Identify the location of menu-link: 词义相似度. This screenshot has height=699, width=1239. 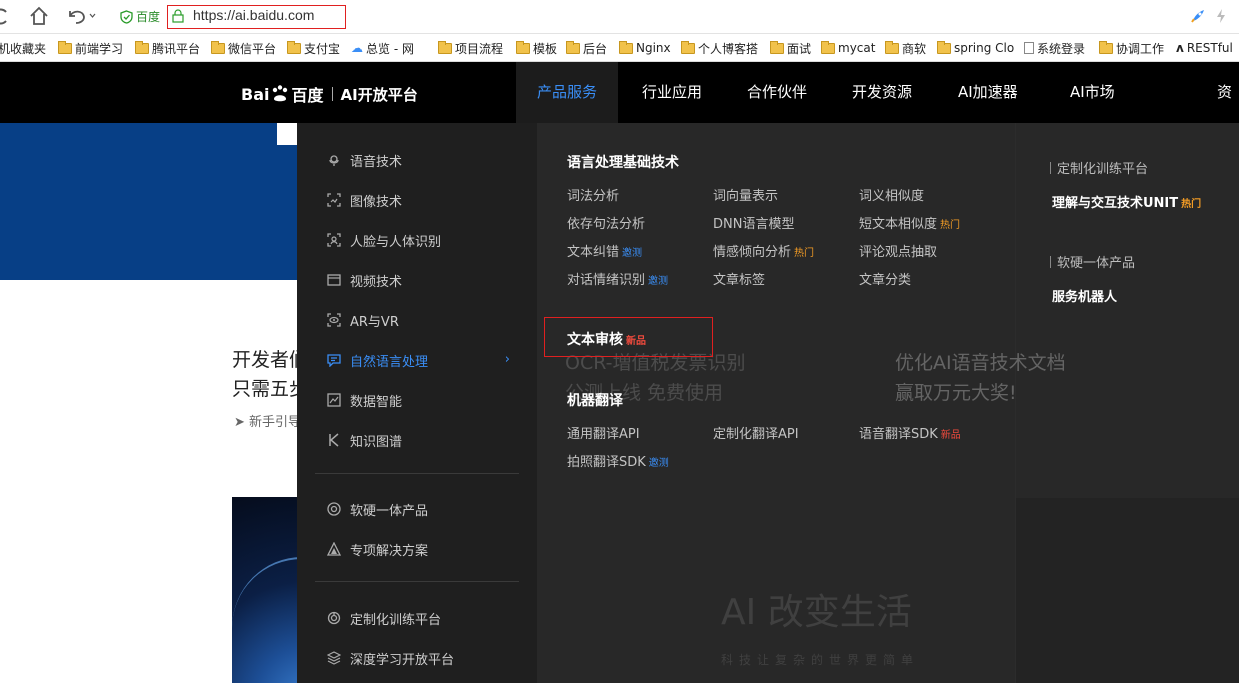
(891, 194).